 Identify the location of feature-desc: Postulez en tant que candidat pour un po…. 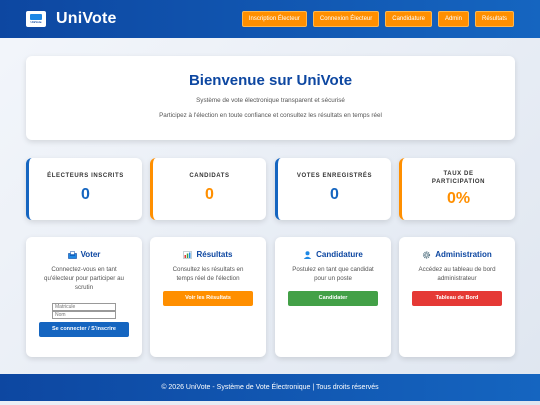
(333, 274).